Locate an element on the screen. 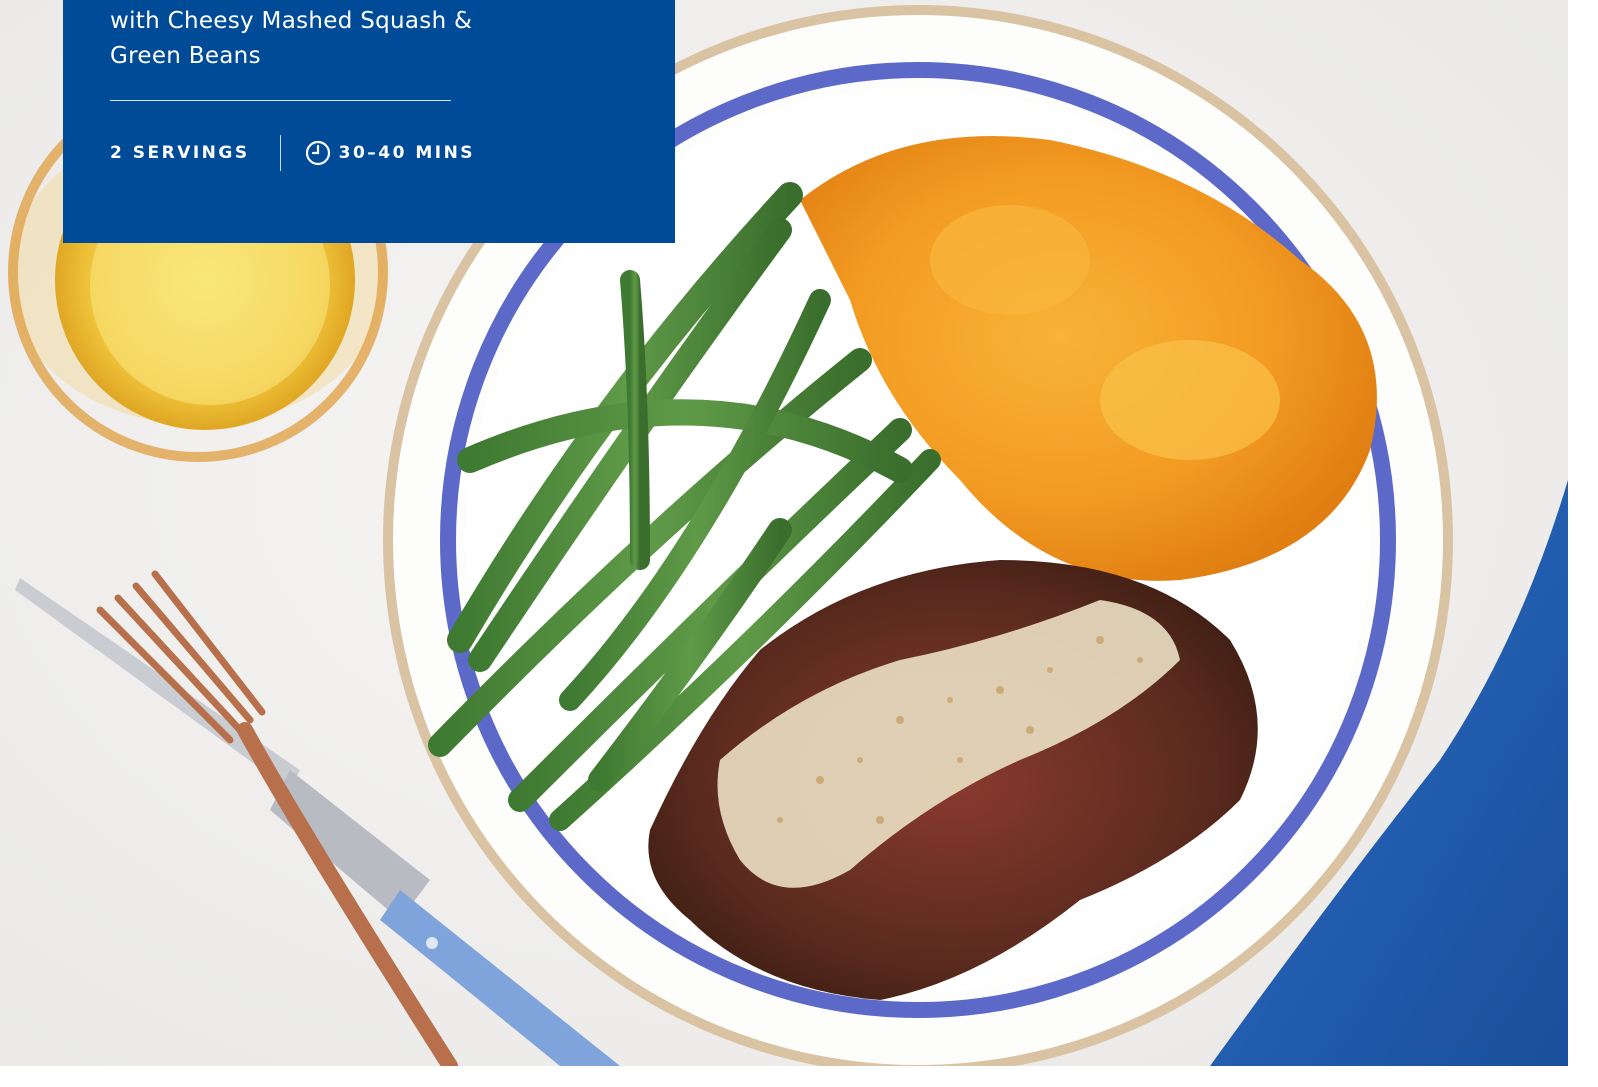 The image size is (1598, 1087). clock-icon is located at coordinates (318, 153).